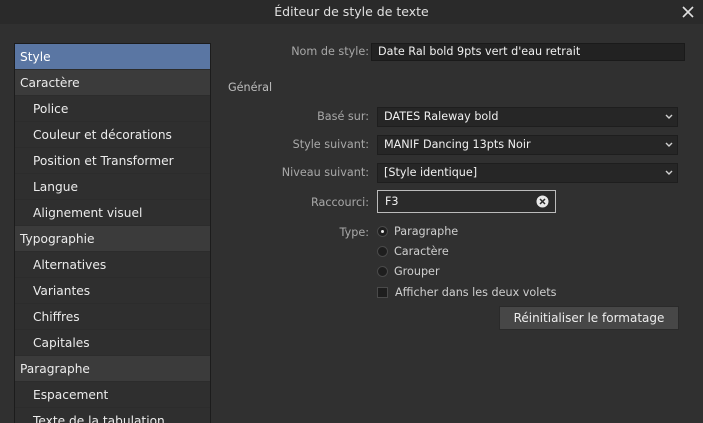 This screenshot has width=703, height=423. I want to click on sidebar-item-caractere: Caractère, so click(112, 83).